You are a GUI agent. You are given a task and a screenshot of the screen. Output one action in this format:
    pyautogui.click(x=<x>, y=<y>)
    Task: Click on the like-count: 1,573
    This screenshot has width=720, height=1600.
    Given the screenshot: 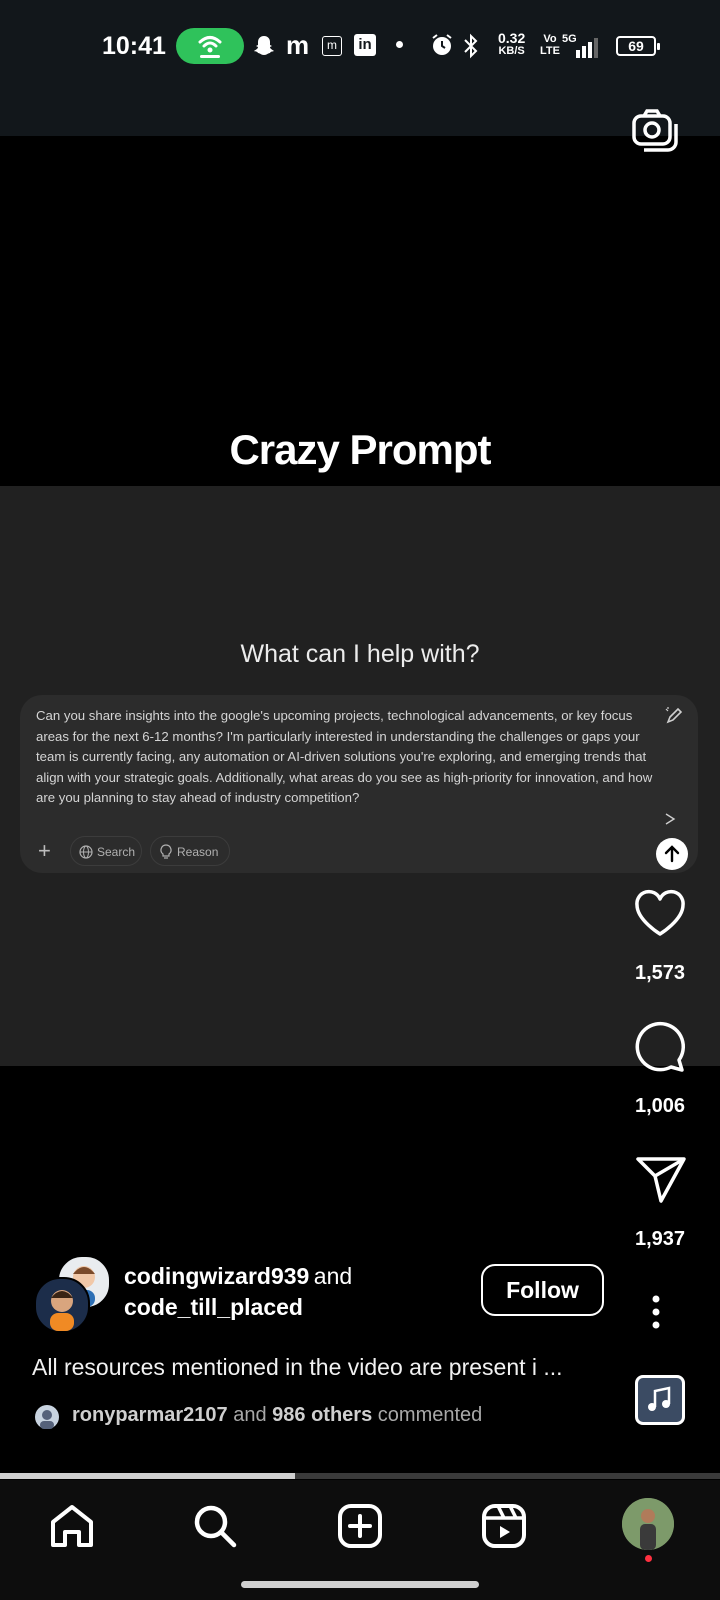 What is the action you would take?
    pyautogui.click(x=660, y=973)
    